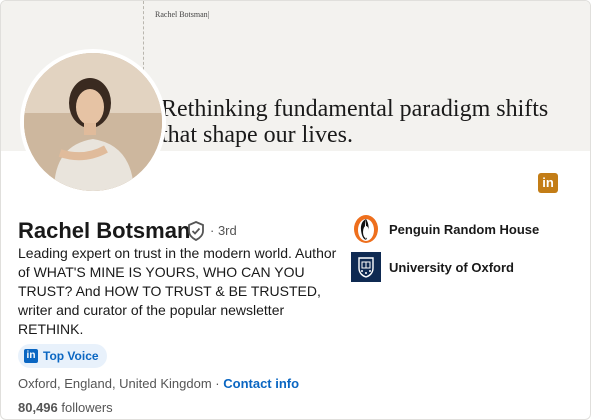  I want to click on top-voice-badge: in Top Voice, so click(62, 356).